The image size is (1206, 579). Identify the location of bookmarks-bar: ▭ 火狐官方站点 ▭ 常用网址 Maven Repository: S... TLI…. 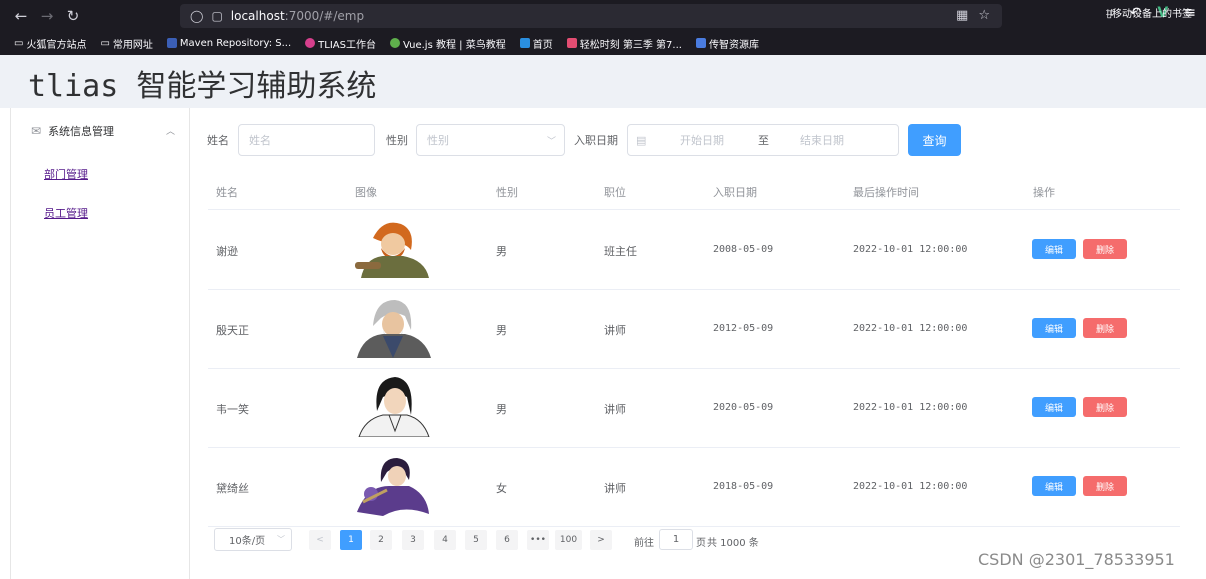
(603, 43).